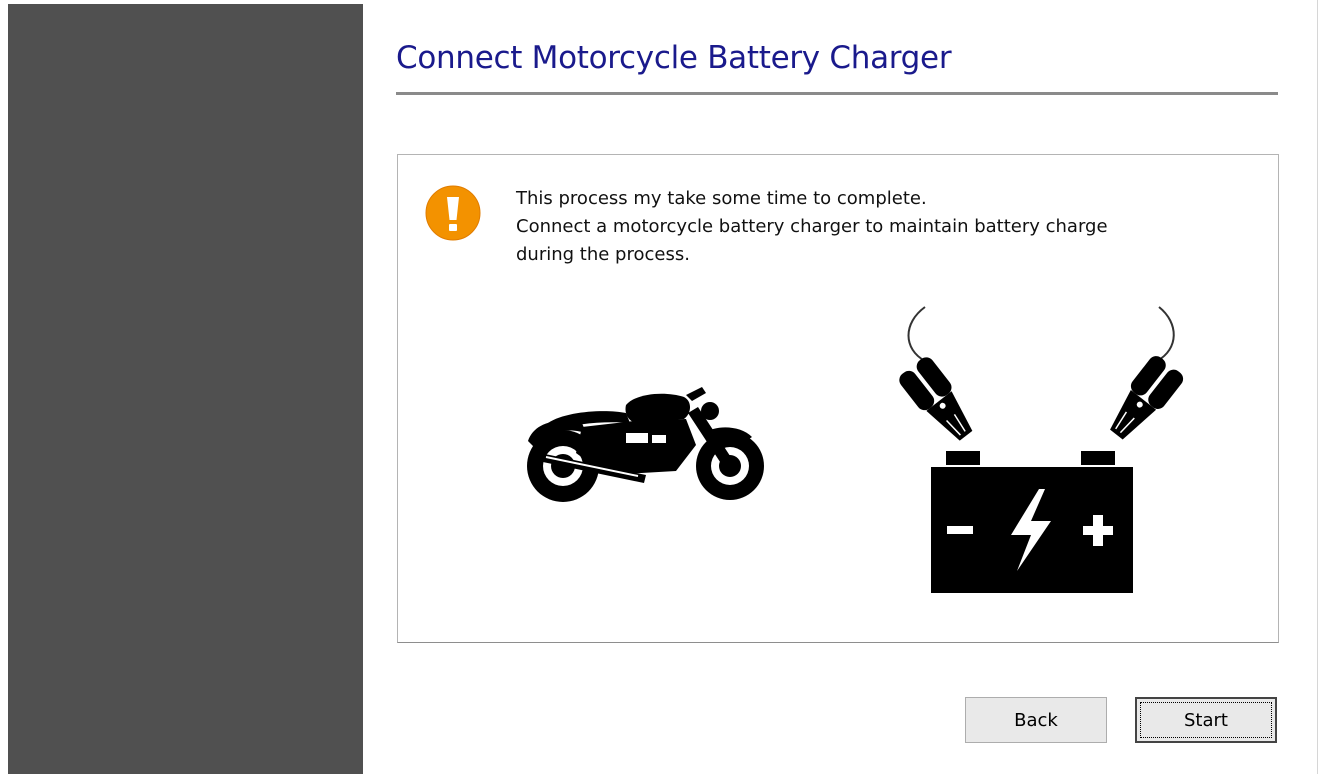 This screenshot has height=774, width=1325. I want to click on window-edge, so click(4, 387).